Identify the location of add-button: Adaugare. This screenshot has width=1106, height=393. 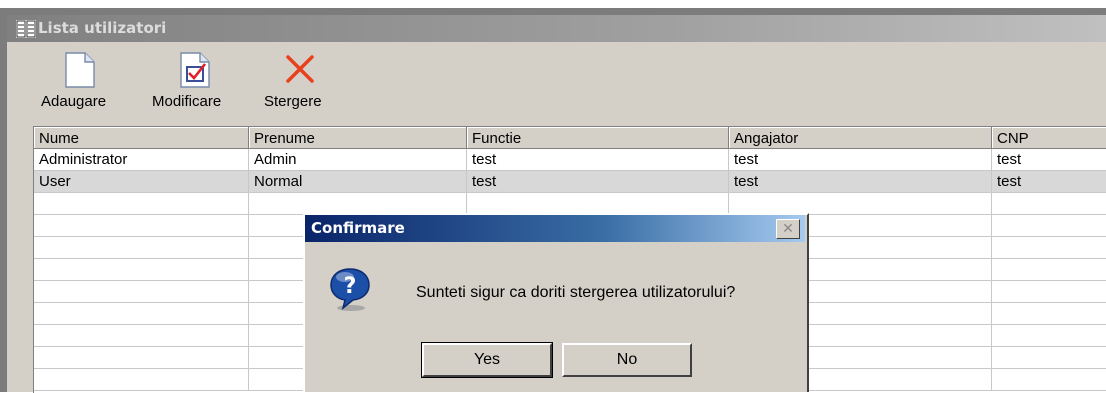
(75, 82).